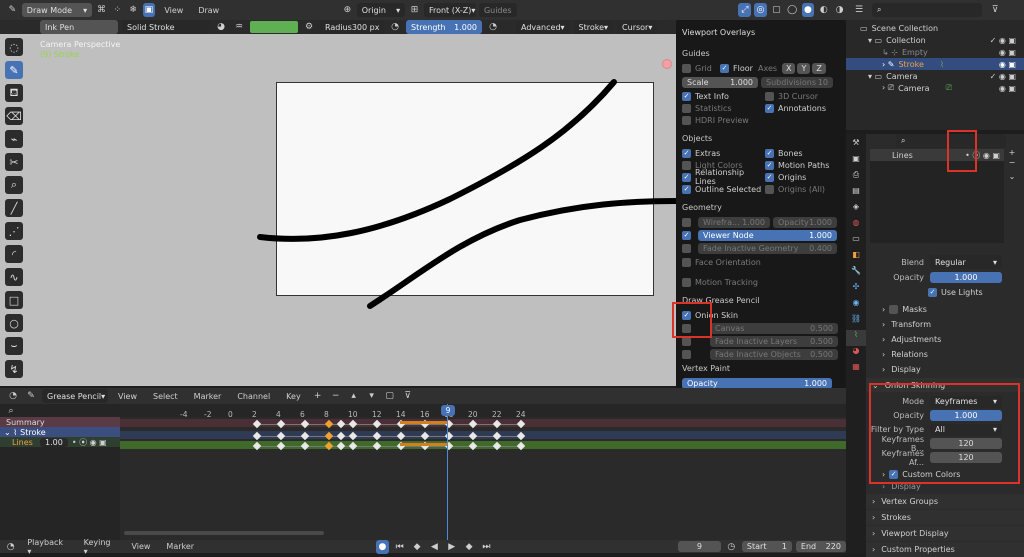 The height and width of the screenshot is (557, 1024). What do you see at coordinates (769, 189) in the screenshot?
I see `origins-all-checkbox` at bounding box center [769, 189].